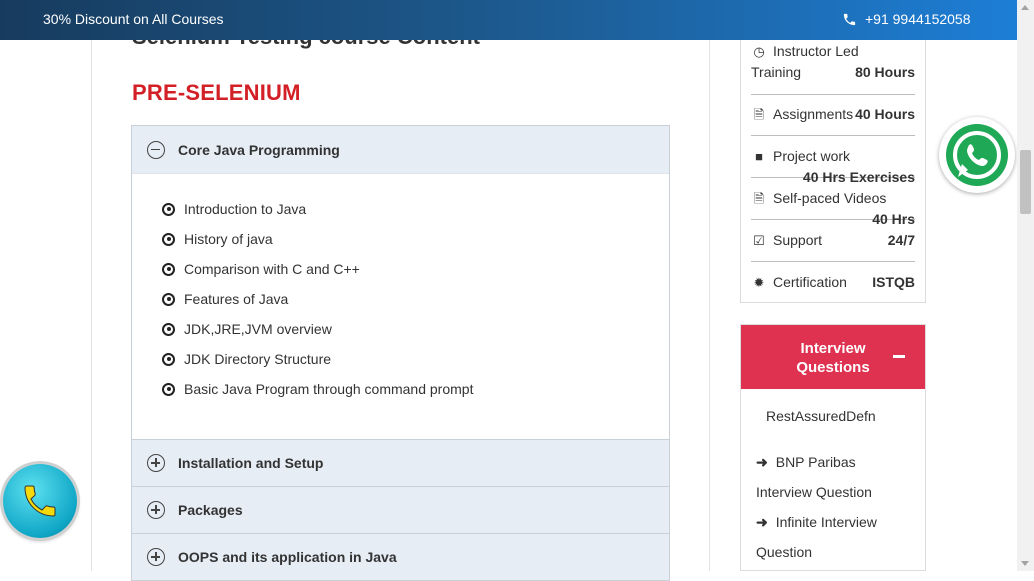  What do you see at coordinates (133, 19) in the screenshot?
I see `promo-text: 30% Discount on All Courses` at bounding box center [133, 19].